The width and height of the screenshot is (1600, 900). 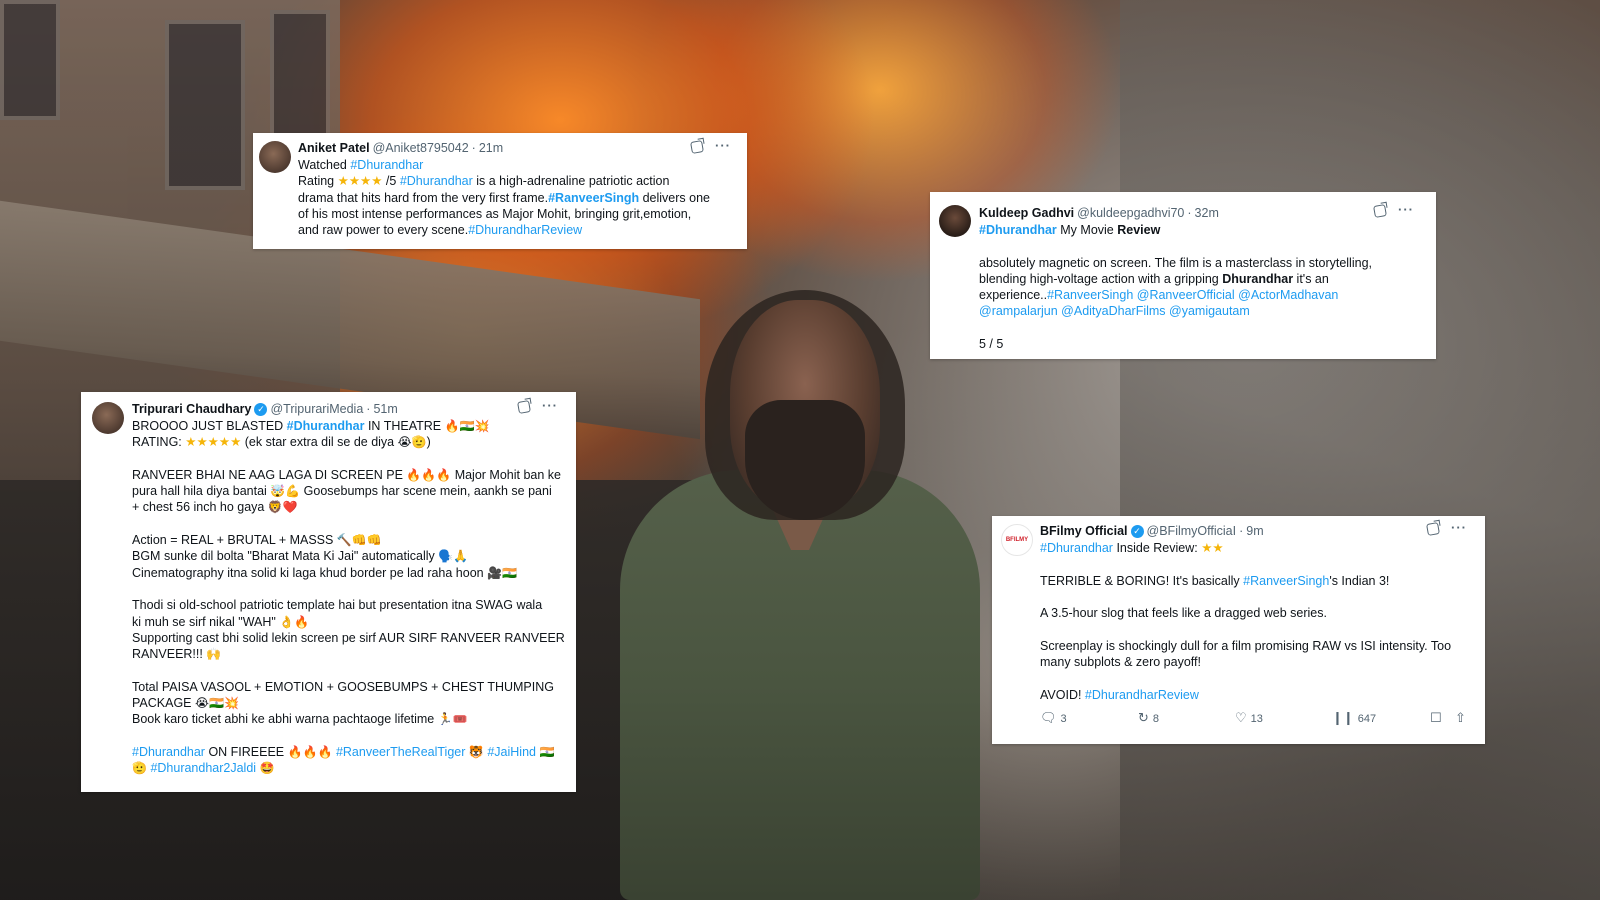 What do you see at coordinates (1157, 548) in the screenshot?
I see `tweet-text: Inside Review:` at bounding box center [1157, 548].